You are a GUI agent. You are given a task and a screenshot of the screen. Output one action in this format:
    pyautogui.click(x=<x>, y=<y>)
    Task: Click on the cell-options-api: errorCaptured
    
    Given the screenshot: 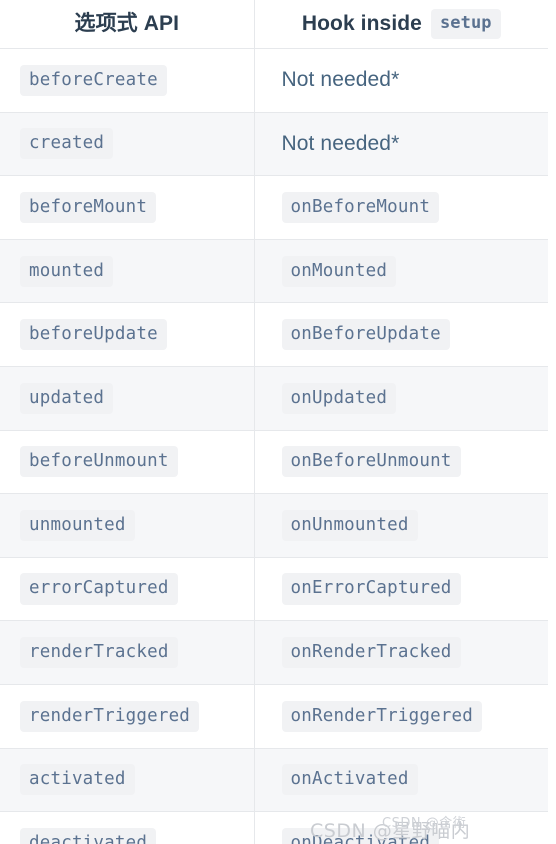 What is the action you would take?
    pyautogui.click(x=127, y=589)
    